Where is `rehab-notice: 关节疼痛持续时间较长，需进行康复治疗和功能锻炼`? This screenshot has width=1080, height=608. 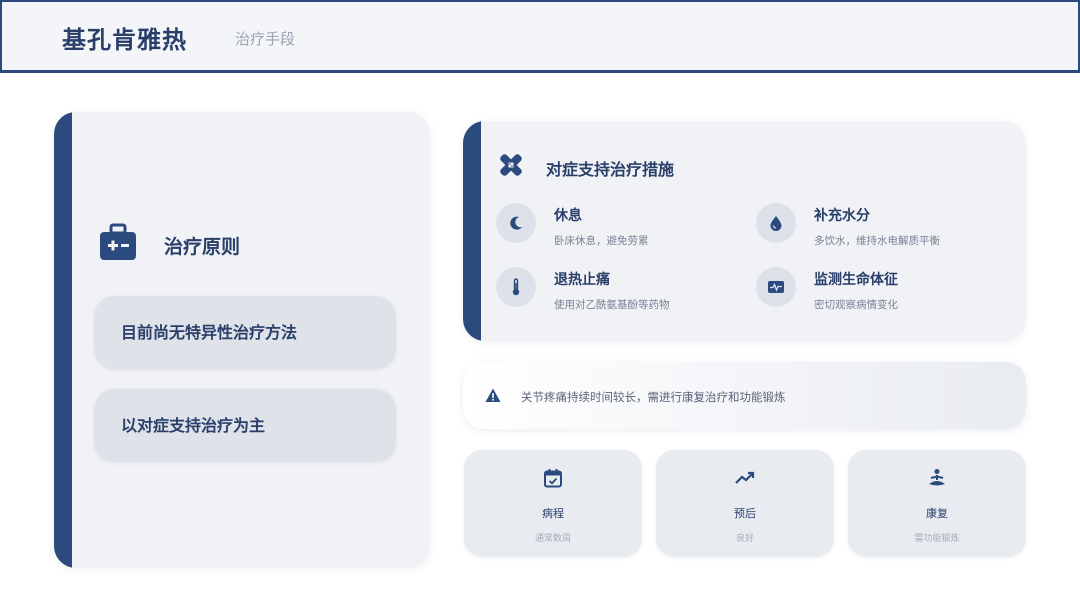 rehab-notice: 关节疼痛持续时间较长，需进行康复治疗和功能锻炼 is located at coordinates (744, 395).